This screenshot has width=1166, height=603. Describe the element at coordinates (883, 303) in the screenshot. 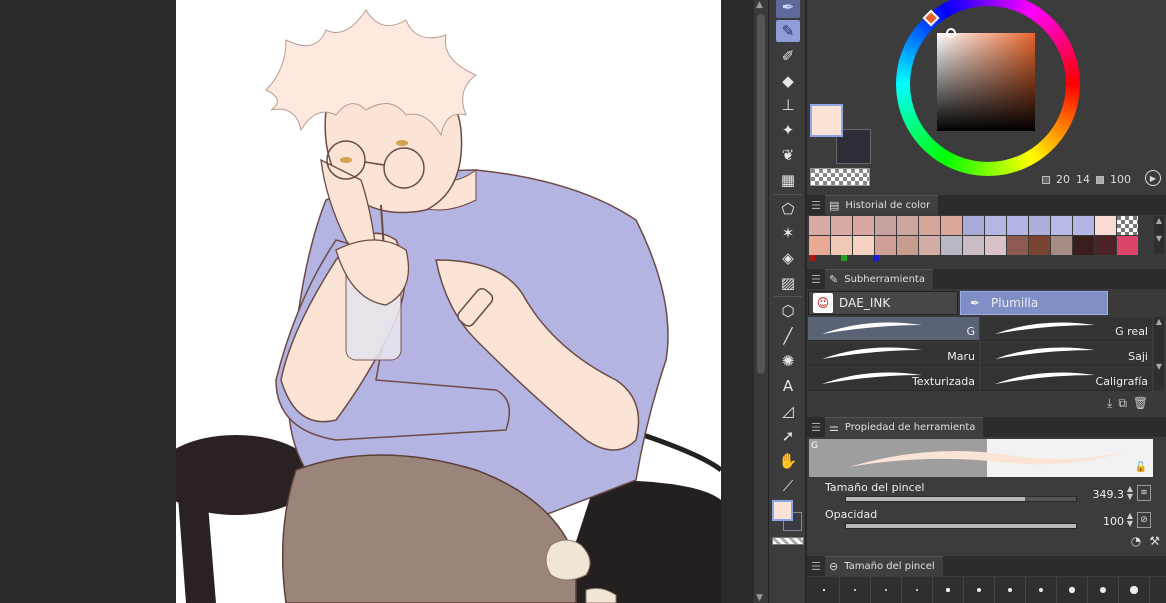

I see `tab-dae-ink: ☺ DAE_INK` at that location.